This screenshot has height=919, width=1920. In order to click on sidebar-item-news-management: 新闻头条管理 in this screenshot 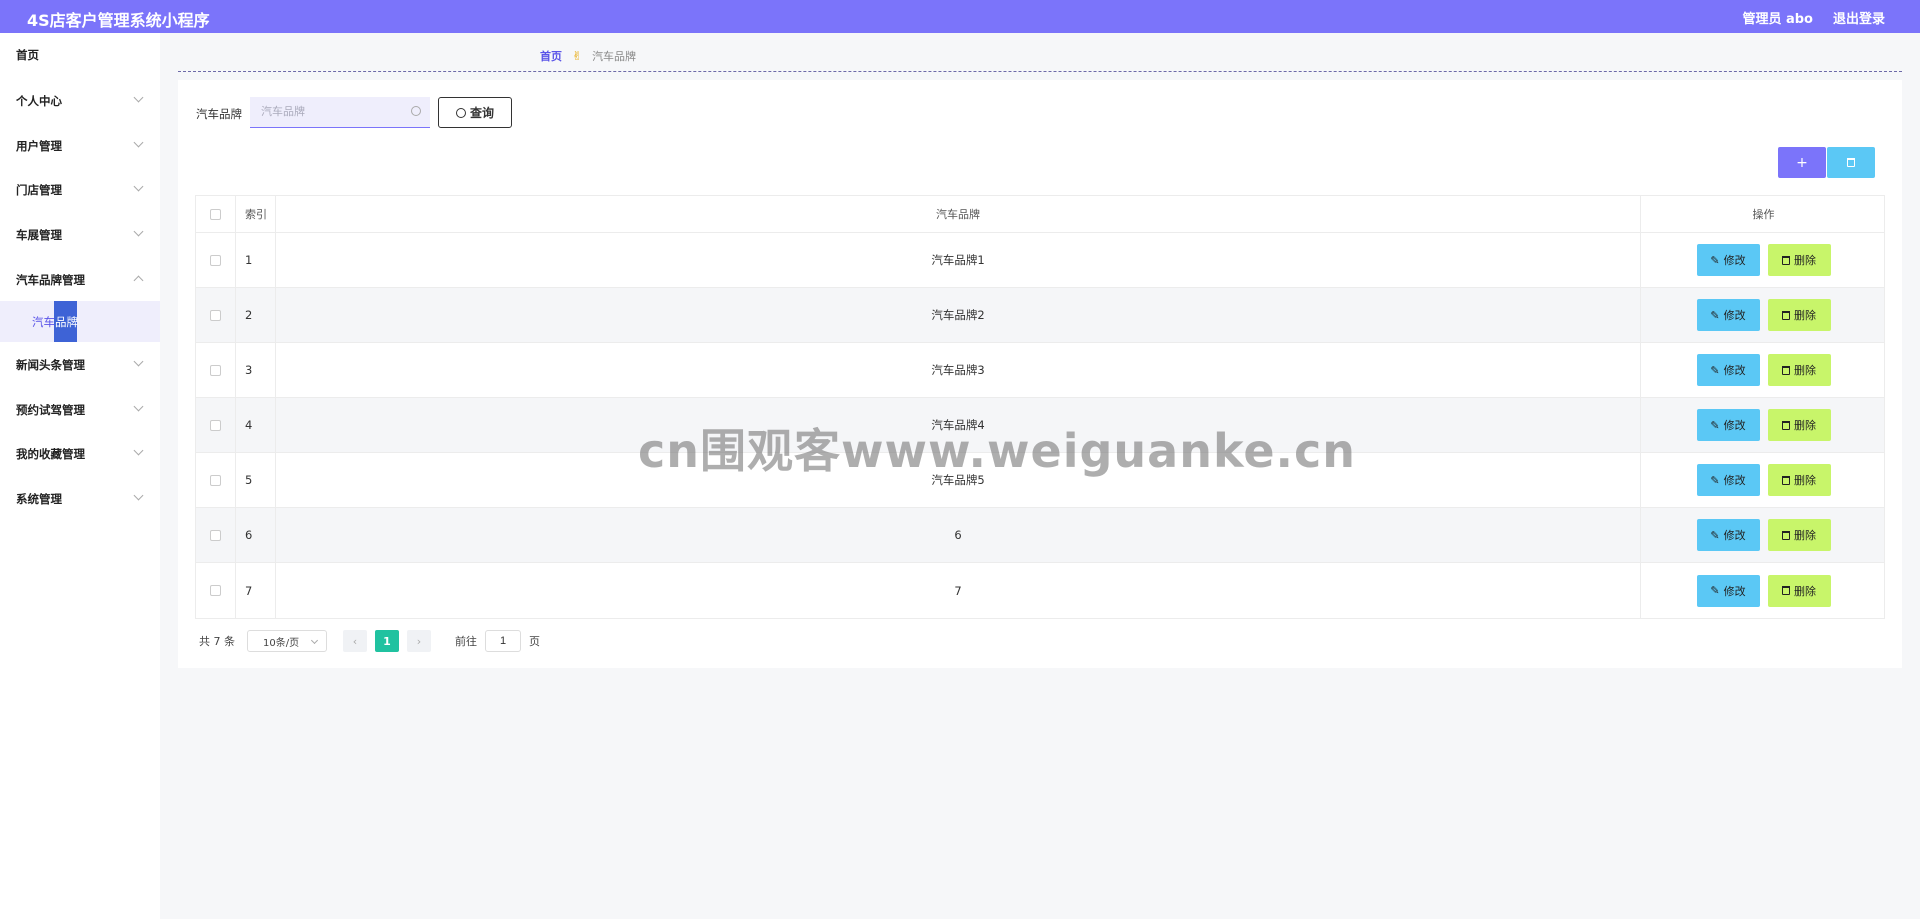, I will do `click(80, 365)`.